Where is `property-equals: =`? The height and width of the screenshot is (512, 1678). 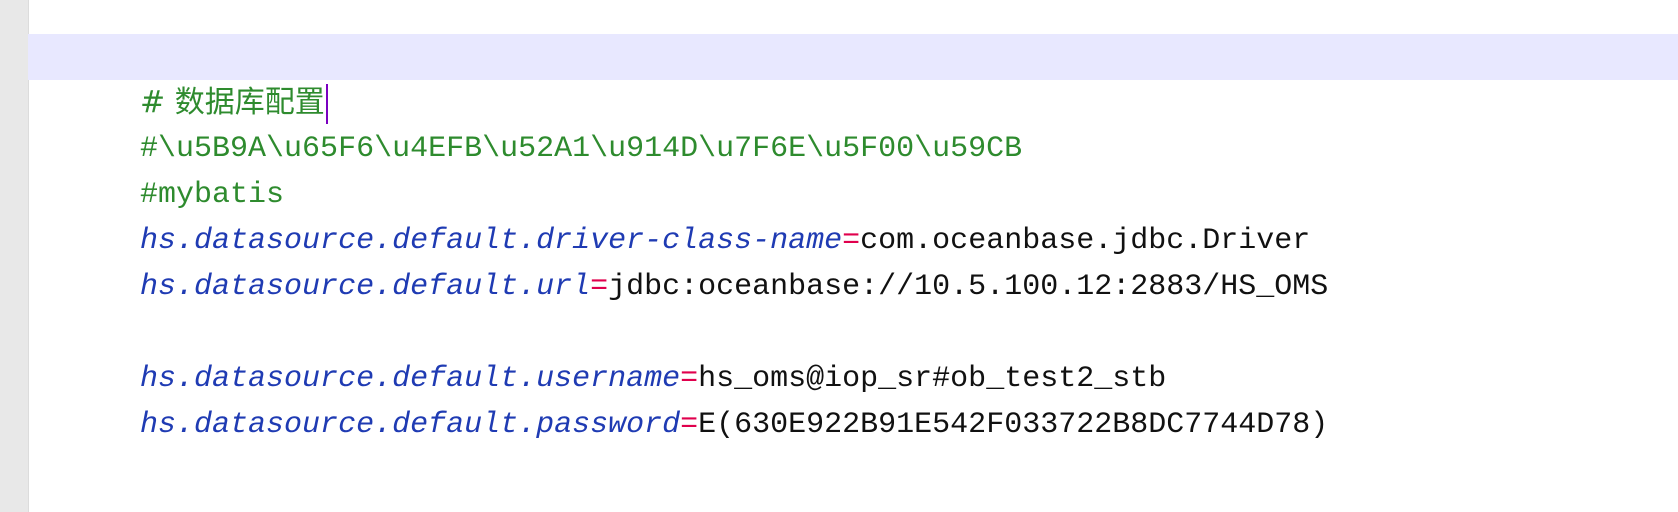
property-equals: = is located at coordinates (689, 425).